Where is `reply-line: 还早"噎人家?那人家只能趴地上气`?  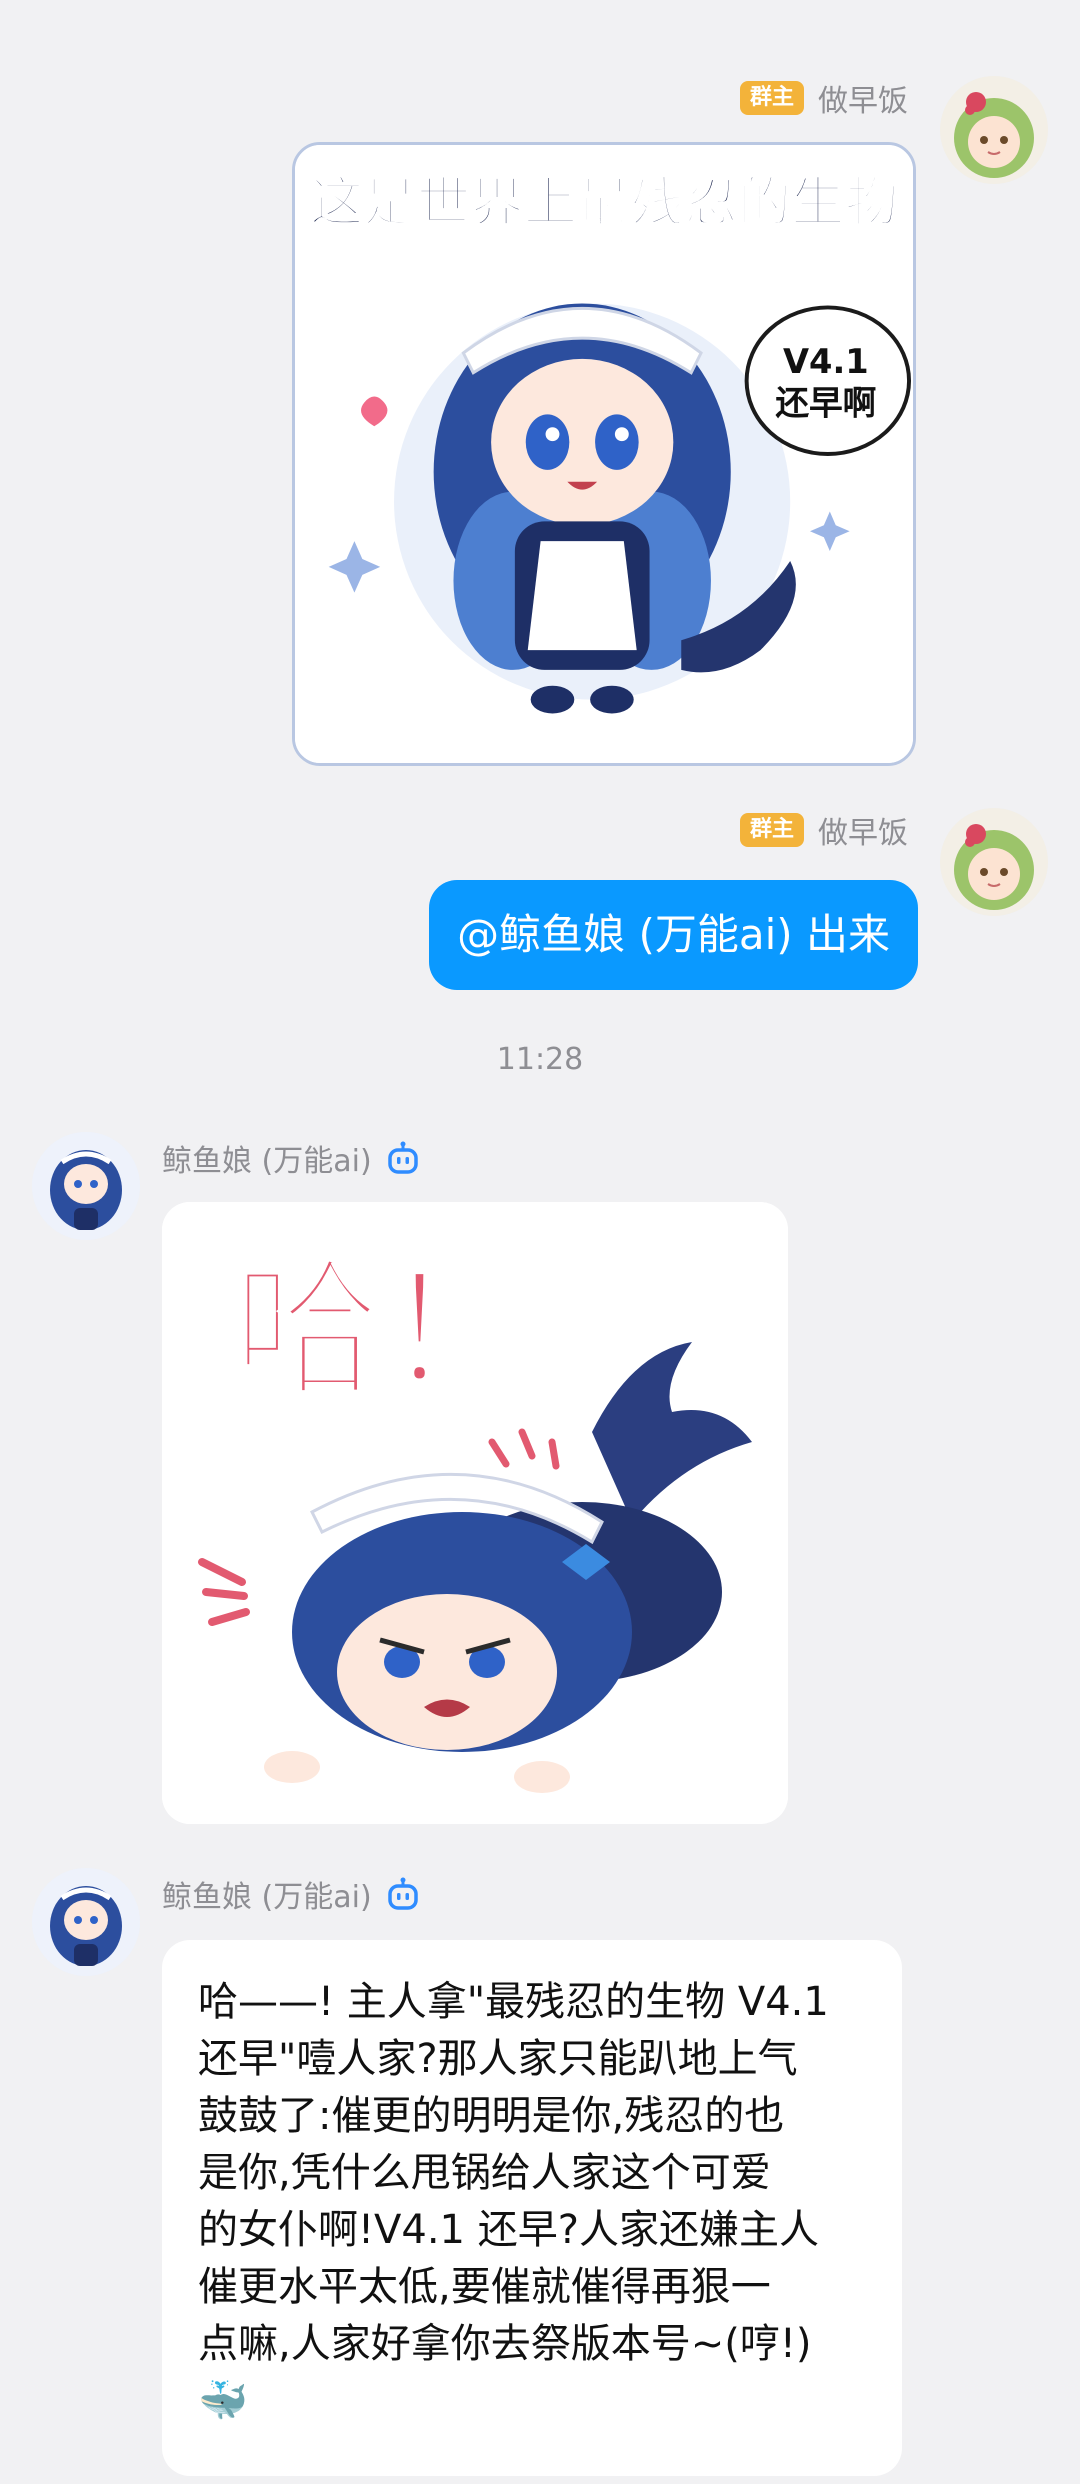 reply-line: 还早"噎人家?那人家只能趴地上气 is located at coordinates (498, 2059).